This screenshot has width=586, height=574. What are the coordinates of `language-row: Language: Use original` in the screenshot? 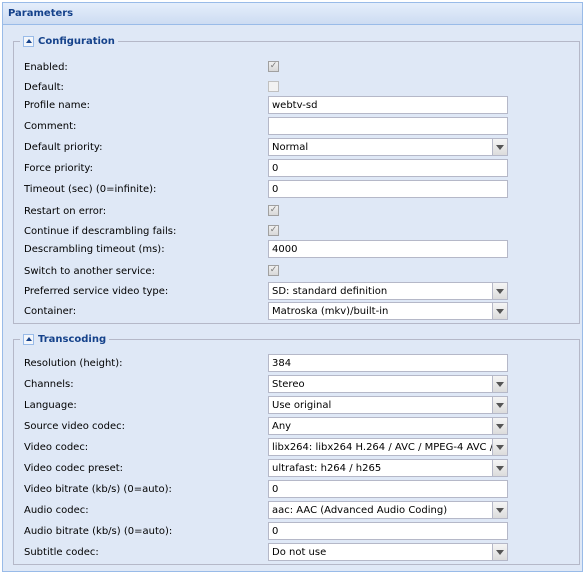 It's located at (296, 406).